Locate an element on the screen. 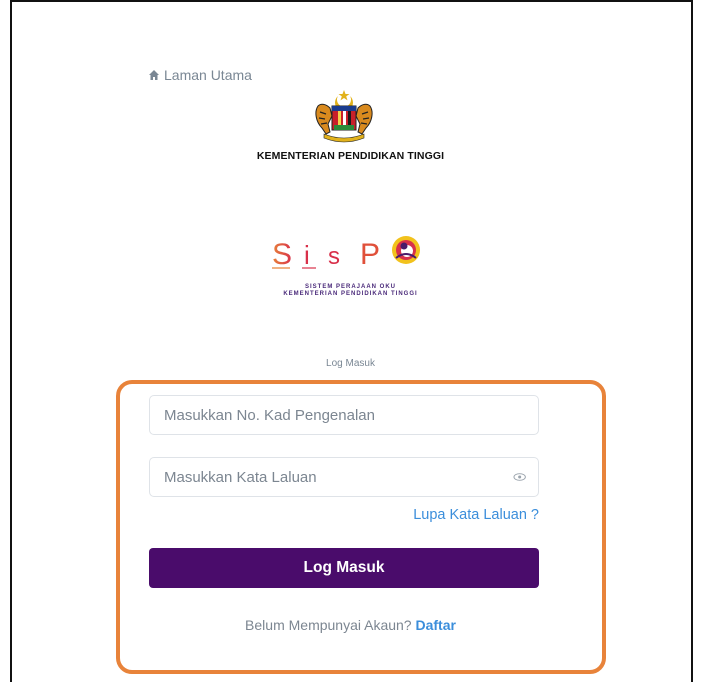 This screenshot has width=701, height=682. password-field is located at coordinates (344, 477).